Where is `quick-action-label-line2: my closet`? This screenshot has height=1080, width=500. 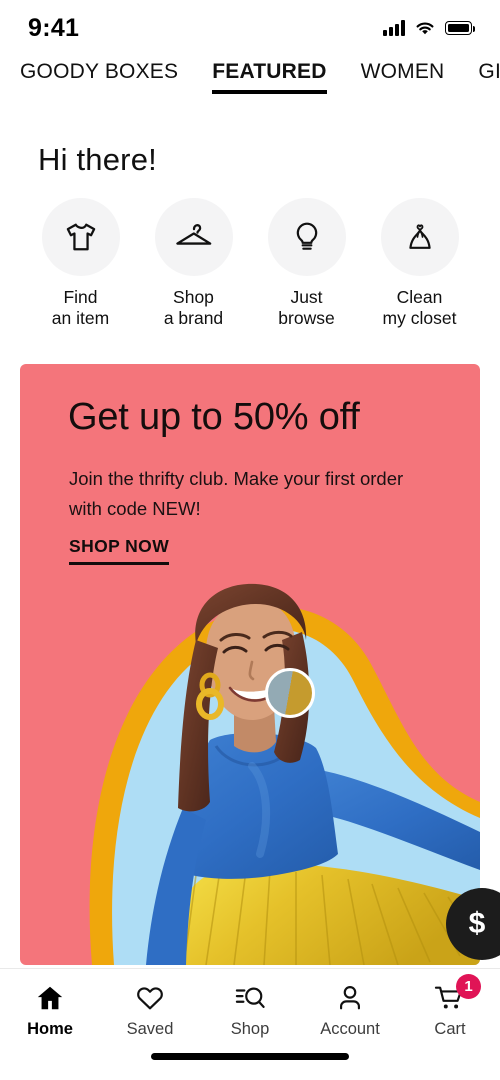 quick-action-label-line2: my closet is located at coordinates (419, 317).